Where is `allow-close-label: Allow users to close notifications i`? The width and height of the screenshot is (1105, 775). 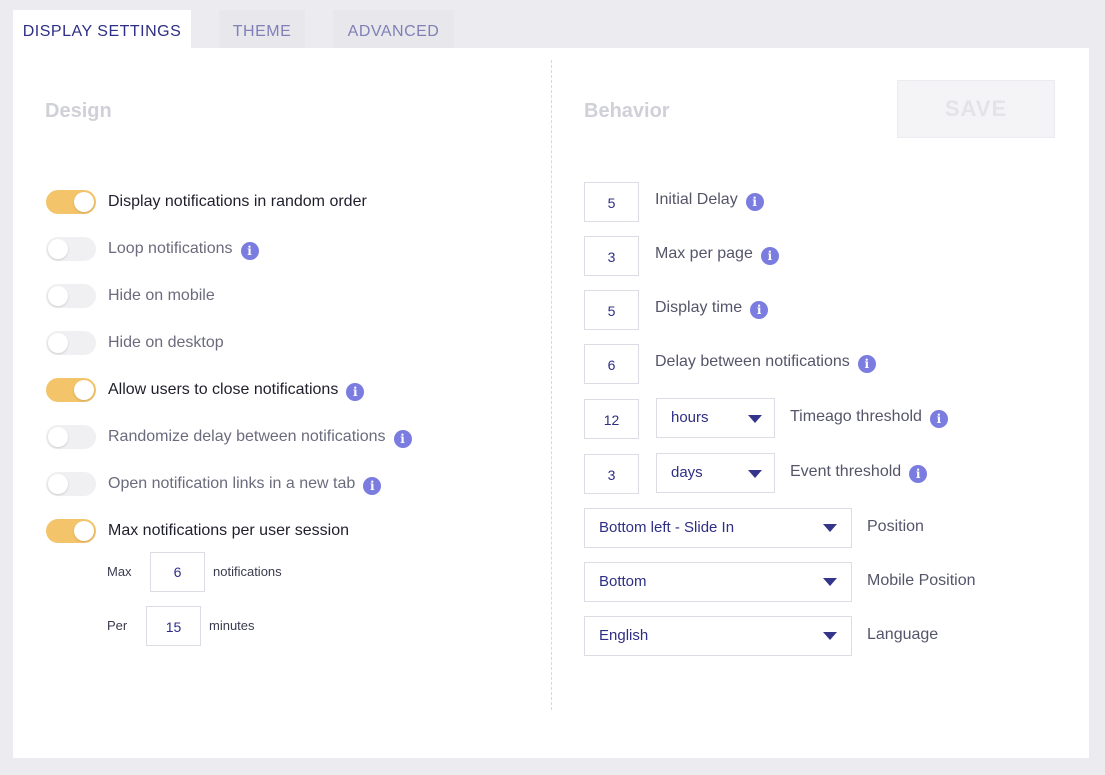 allow-close-label: Allow users to close notifications i is located at coordinates (236, 390).